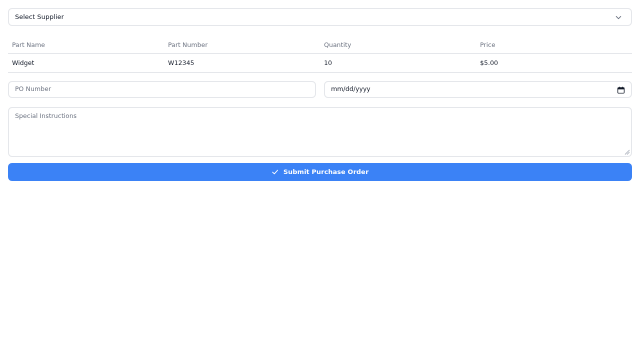 Image resolution: width=640 pixels, height=360 pixels. I want to click on check-icon, so click(275, 172).